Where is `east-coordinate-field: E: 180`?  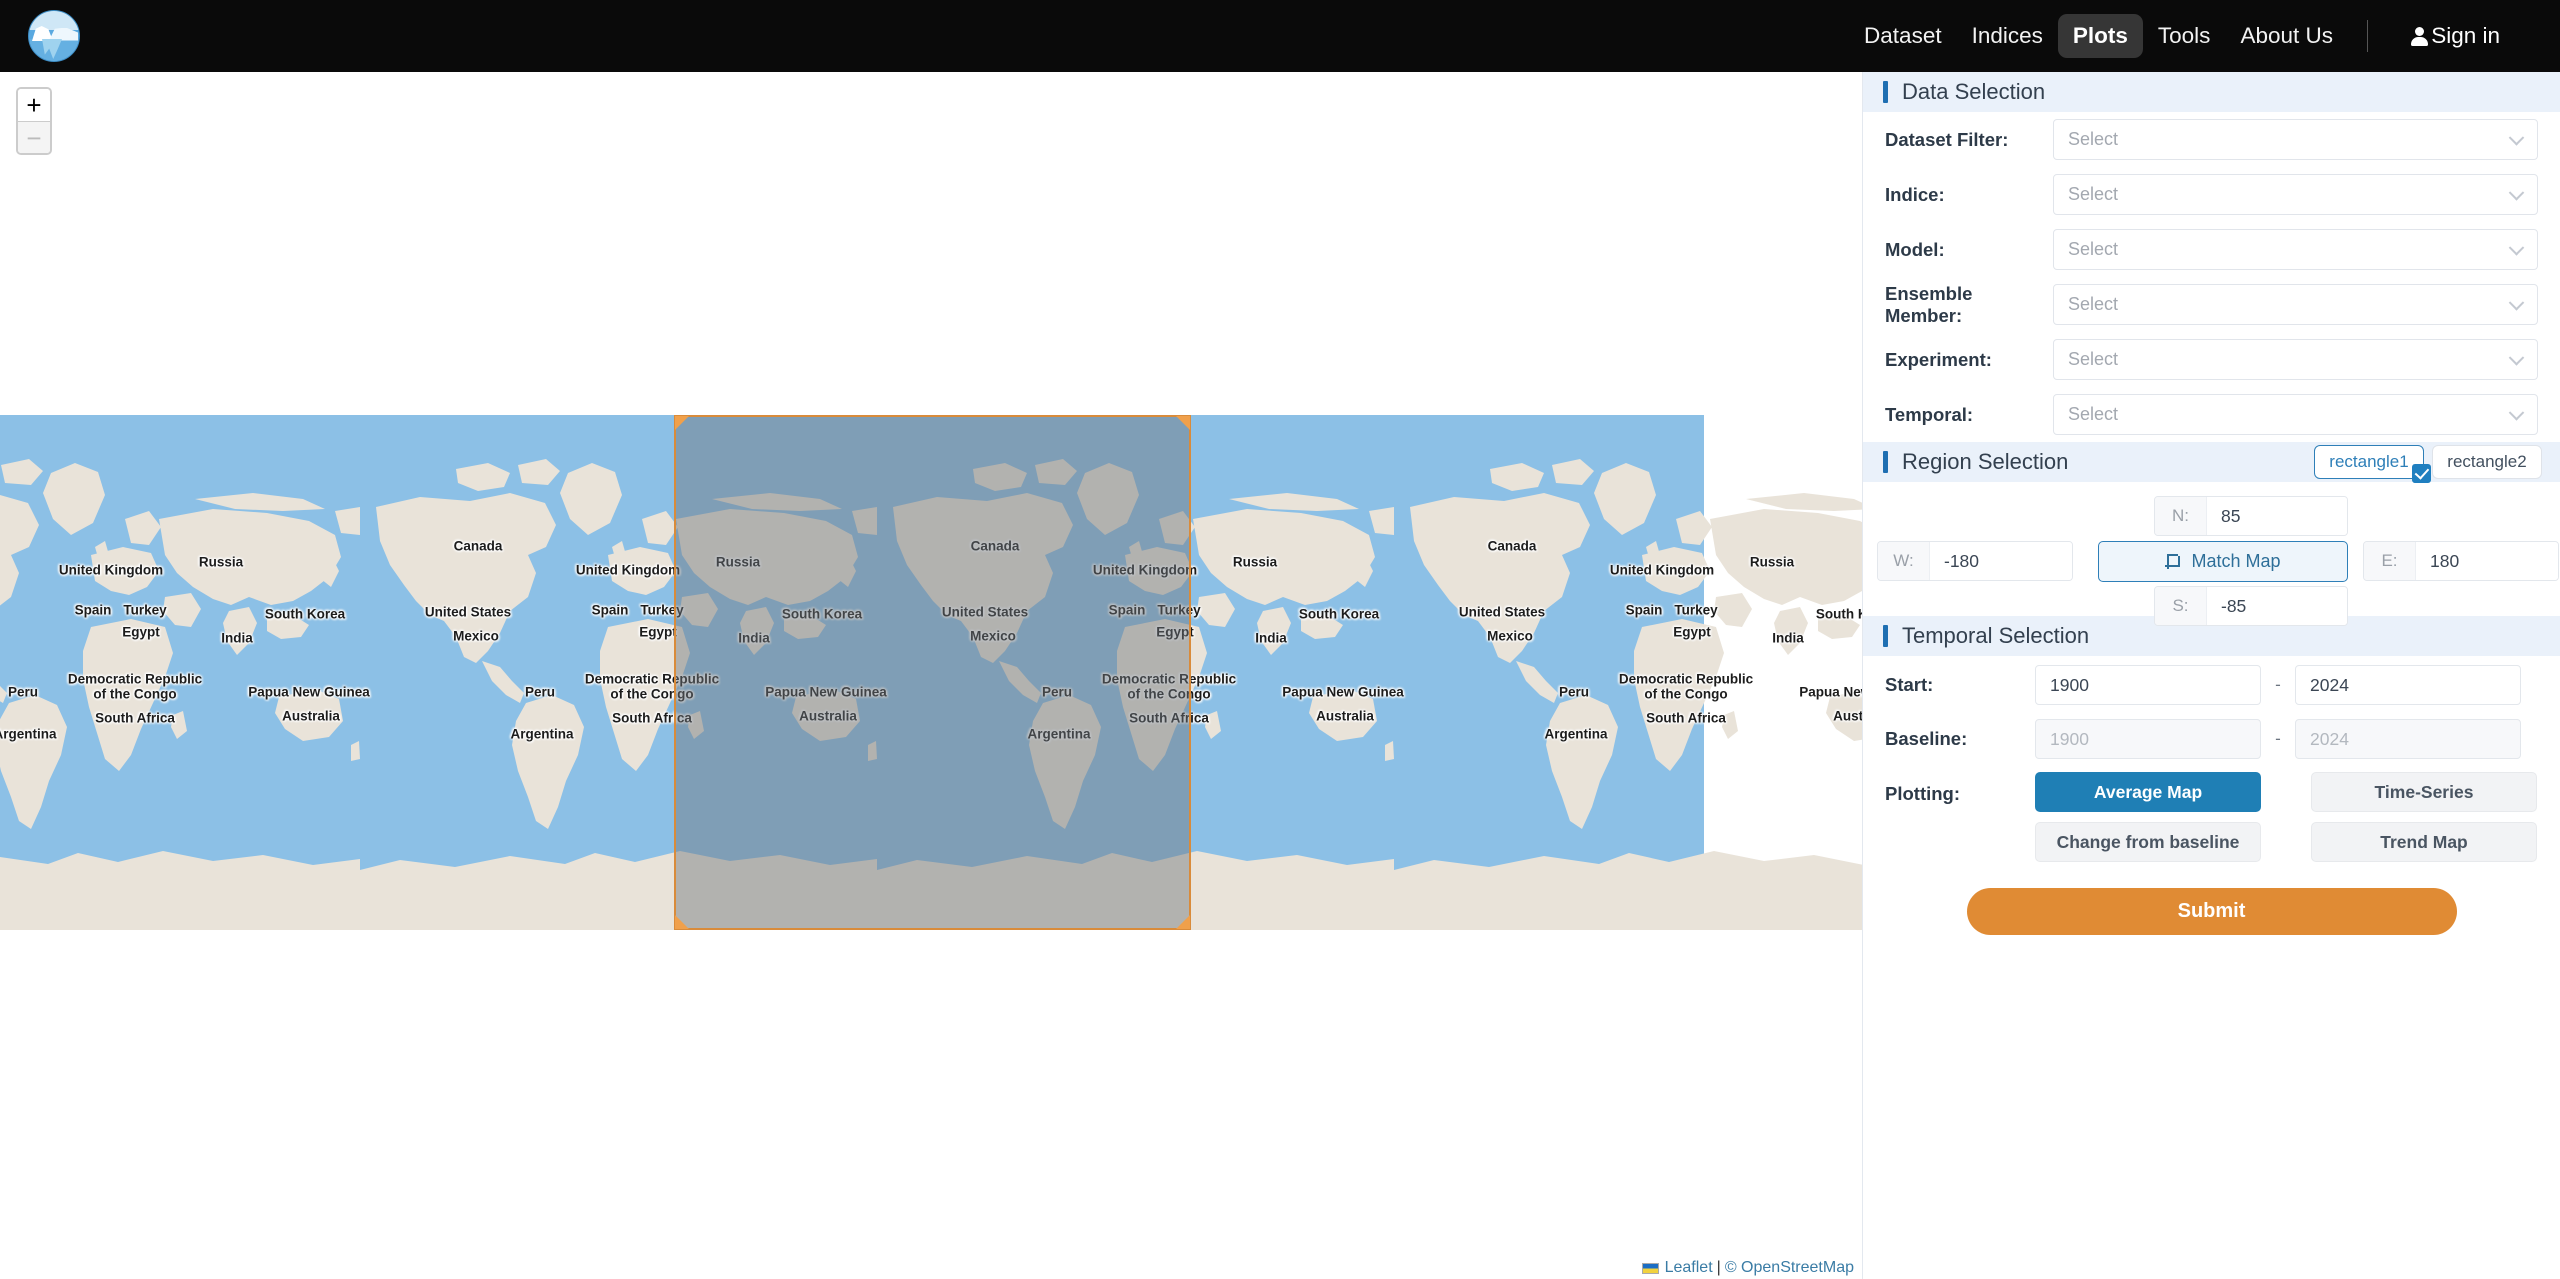 east-coordinate-field: E: 180 is located at coordinates (2461, 561).